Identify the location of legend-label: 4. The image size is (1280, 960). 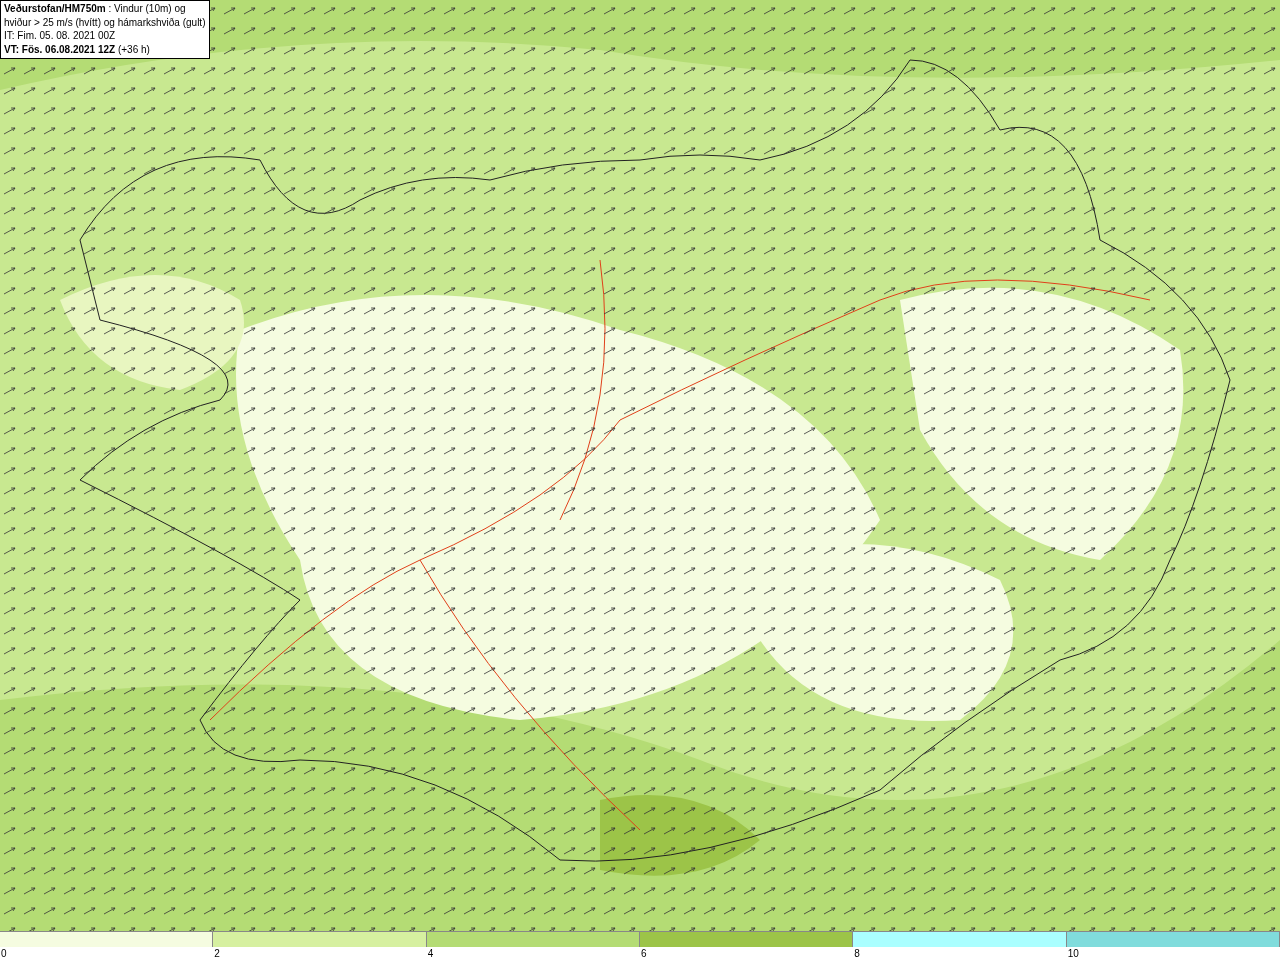
(430, 953).